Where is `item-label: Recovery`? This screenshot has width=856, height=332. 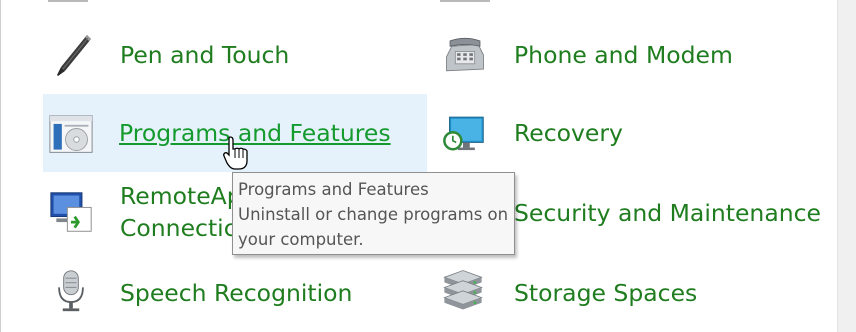
item-label: Recovery is located at coordinates (568, 133).